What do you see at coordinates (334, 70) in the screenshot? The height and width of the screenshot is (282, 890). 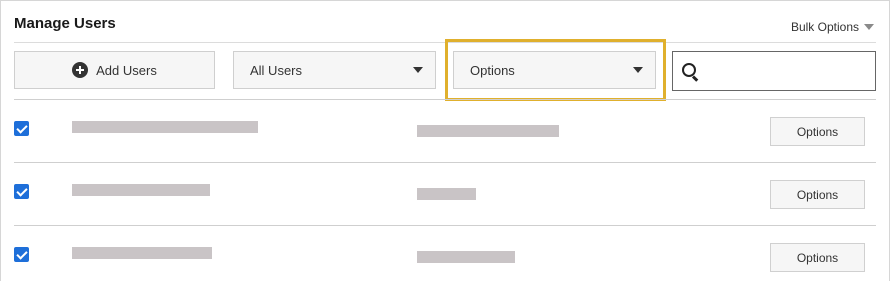 I see `user-filter-select: All Users` at bounding box center [334, 70].